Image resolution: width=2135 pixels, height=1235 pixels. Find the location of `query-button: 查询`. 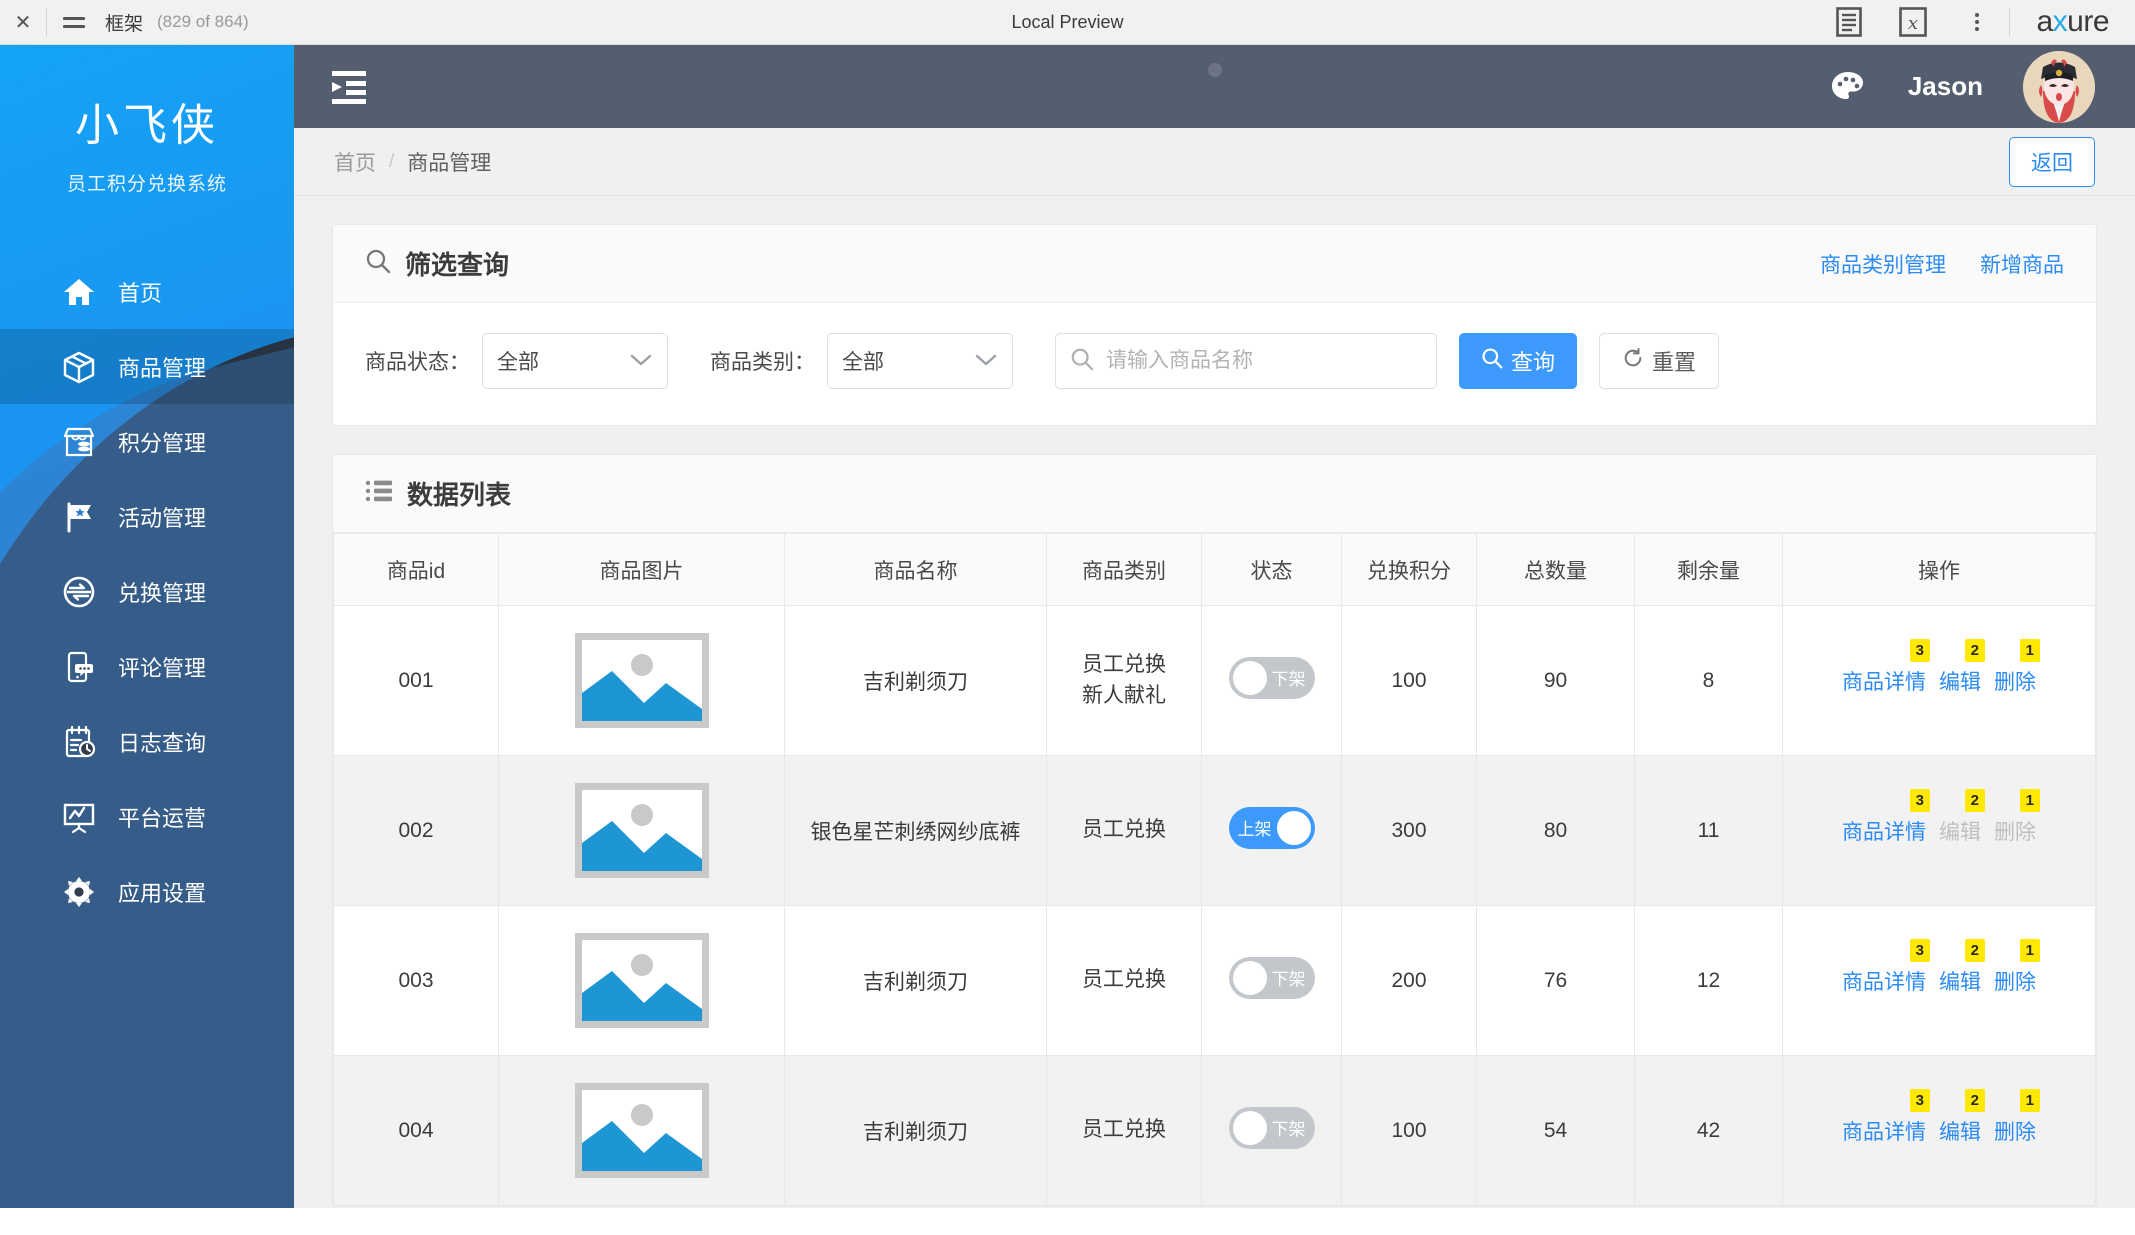

query-button: 查询 is located at coordinates (1518, 361).